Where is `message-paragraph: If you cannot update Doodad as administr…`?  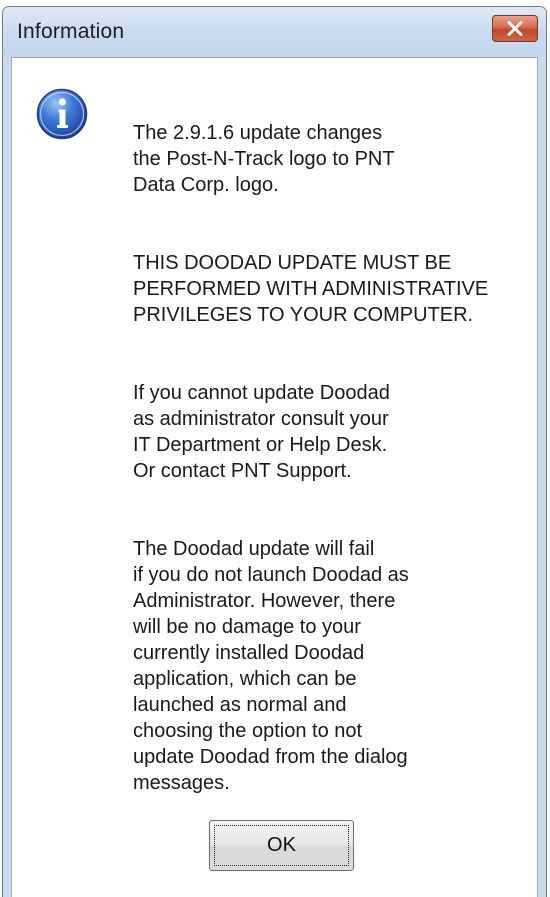
message-paragraph: If you cannot update Doodad as administr… is located at coordinates (261, 432).